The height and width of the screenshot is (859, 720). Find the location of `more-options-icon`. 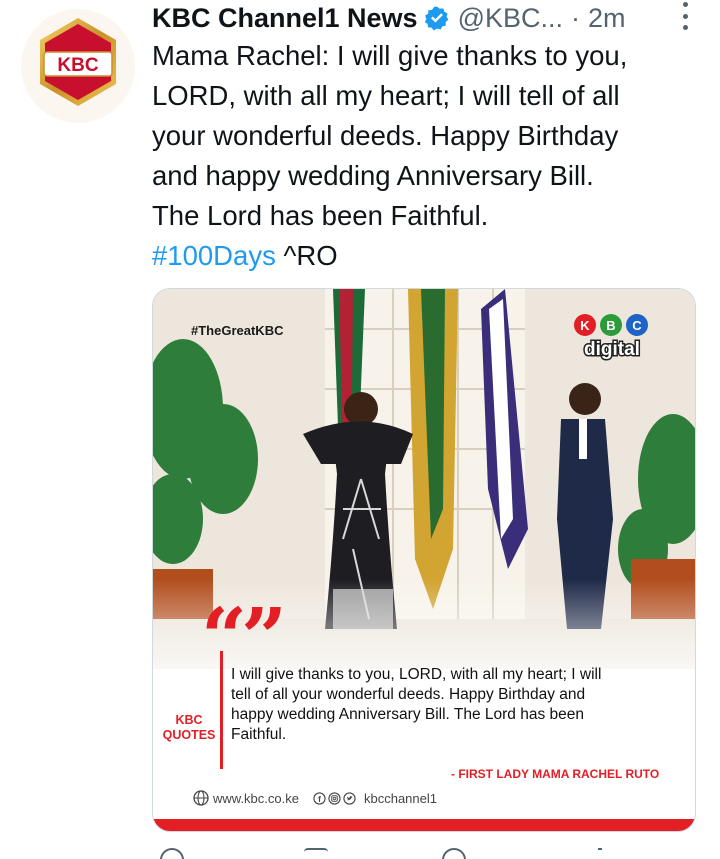

more-options-icon is located at coordinates (685, 16).